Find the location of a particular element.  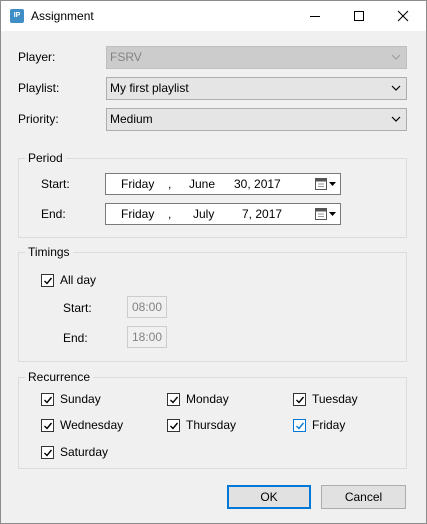

recurrence-group-title: Recurrence is located at coordinates (59, 377).